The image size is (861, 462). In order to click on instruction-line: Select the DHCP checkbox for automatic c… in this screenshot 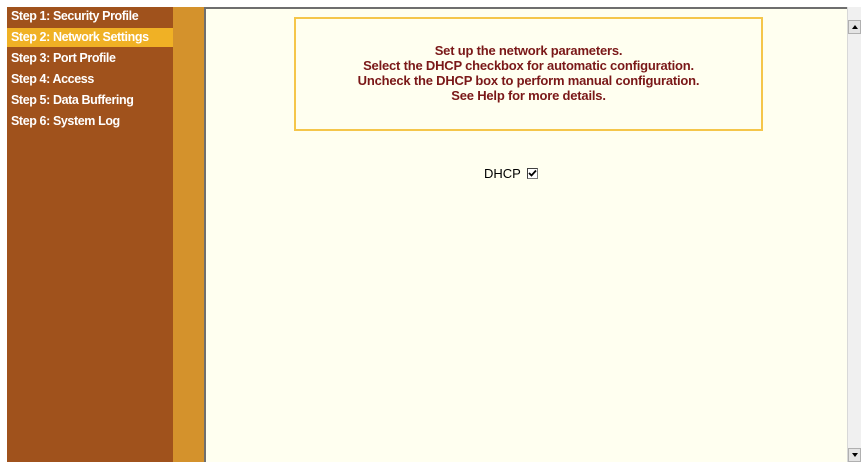, I will do `click(528, 65)`.